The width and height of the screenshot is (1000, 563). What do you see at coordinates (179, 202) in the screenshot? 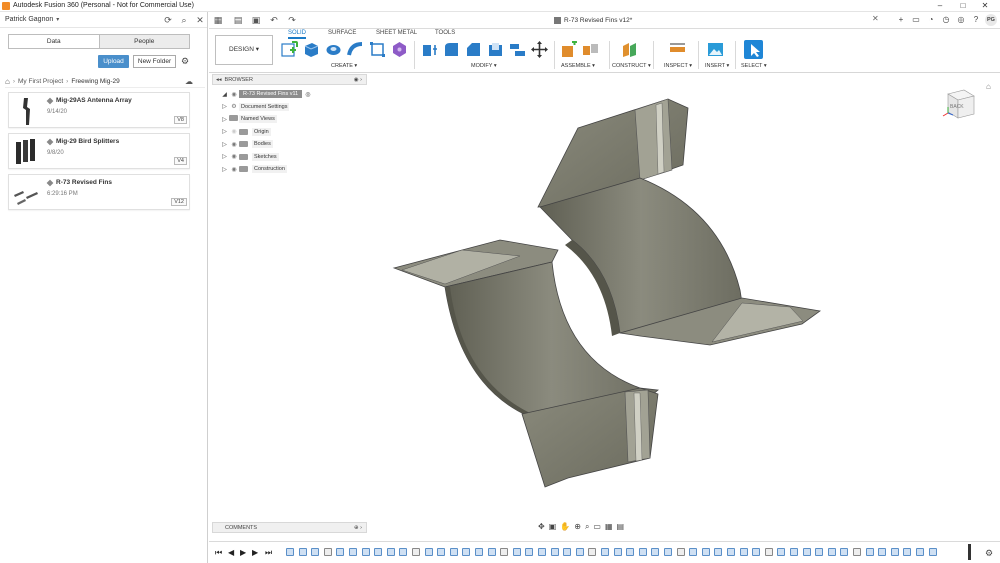
I see `version-badge: V12` at bounding box center [179, 202].